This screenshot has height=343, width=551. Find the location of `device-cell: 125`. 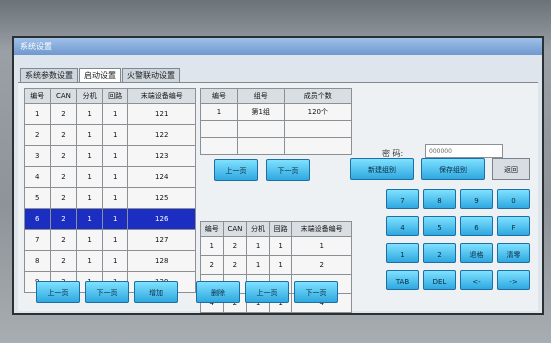

device-cell: 125 is located at coordinates (161, 198).